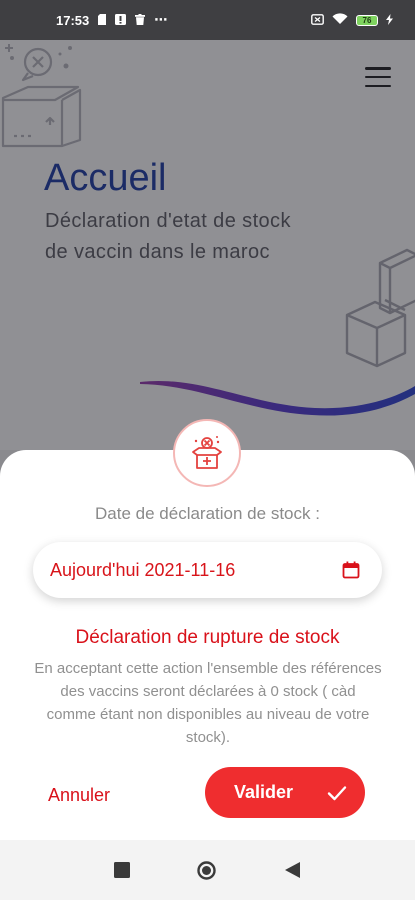  I want to click on cancel-button: Annuler, so click(93, 795).